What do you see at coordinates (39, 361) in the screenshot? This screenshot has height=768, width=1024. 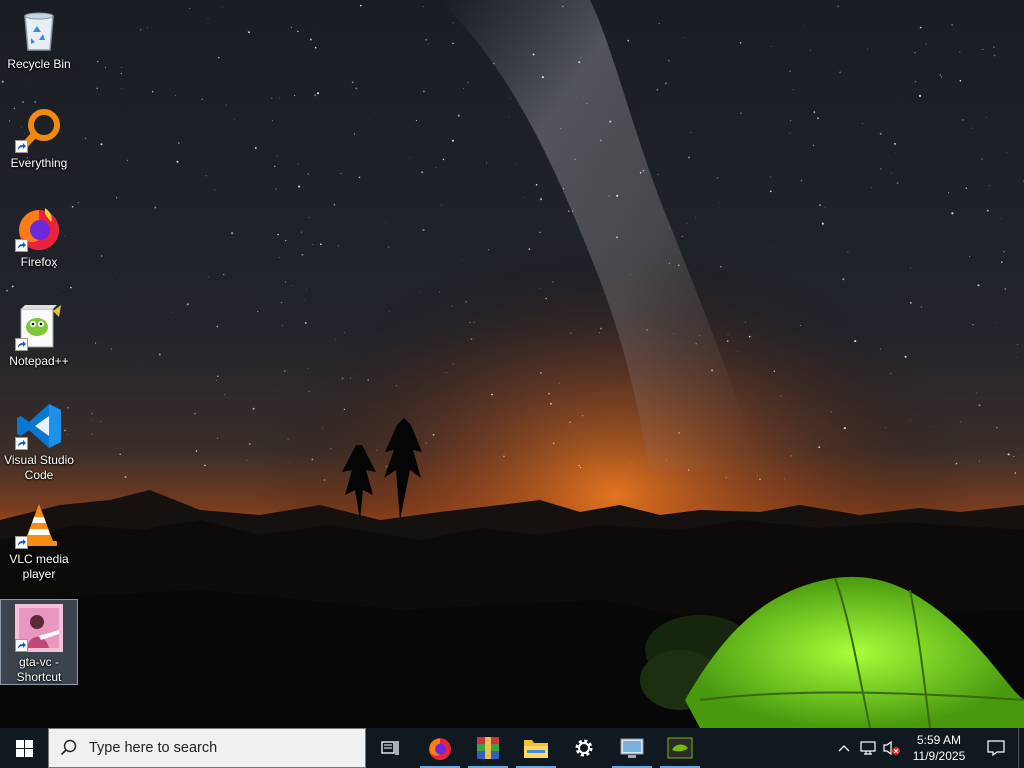 I see `desktop-icon-label: Notepad++` at bounding box center [39, 361].